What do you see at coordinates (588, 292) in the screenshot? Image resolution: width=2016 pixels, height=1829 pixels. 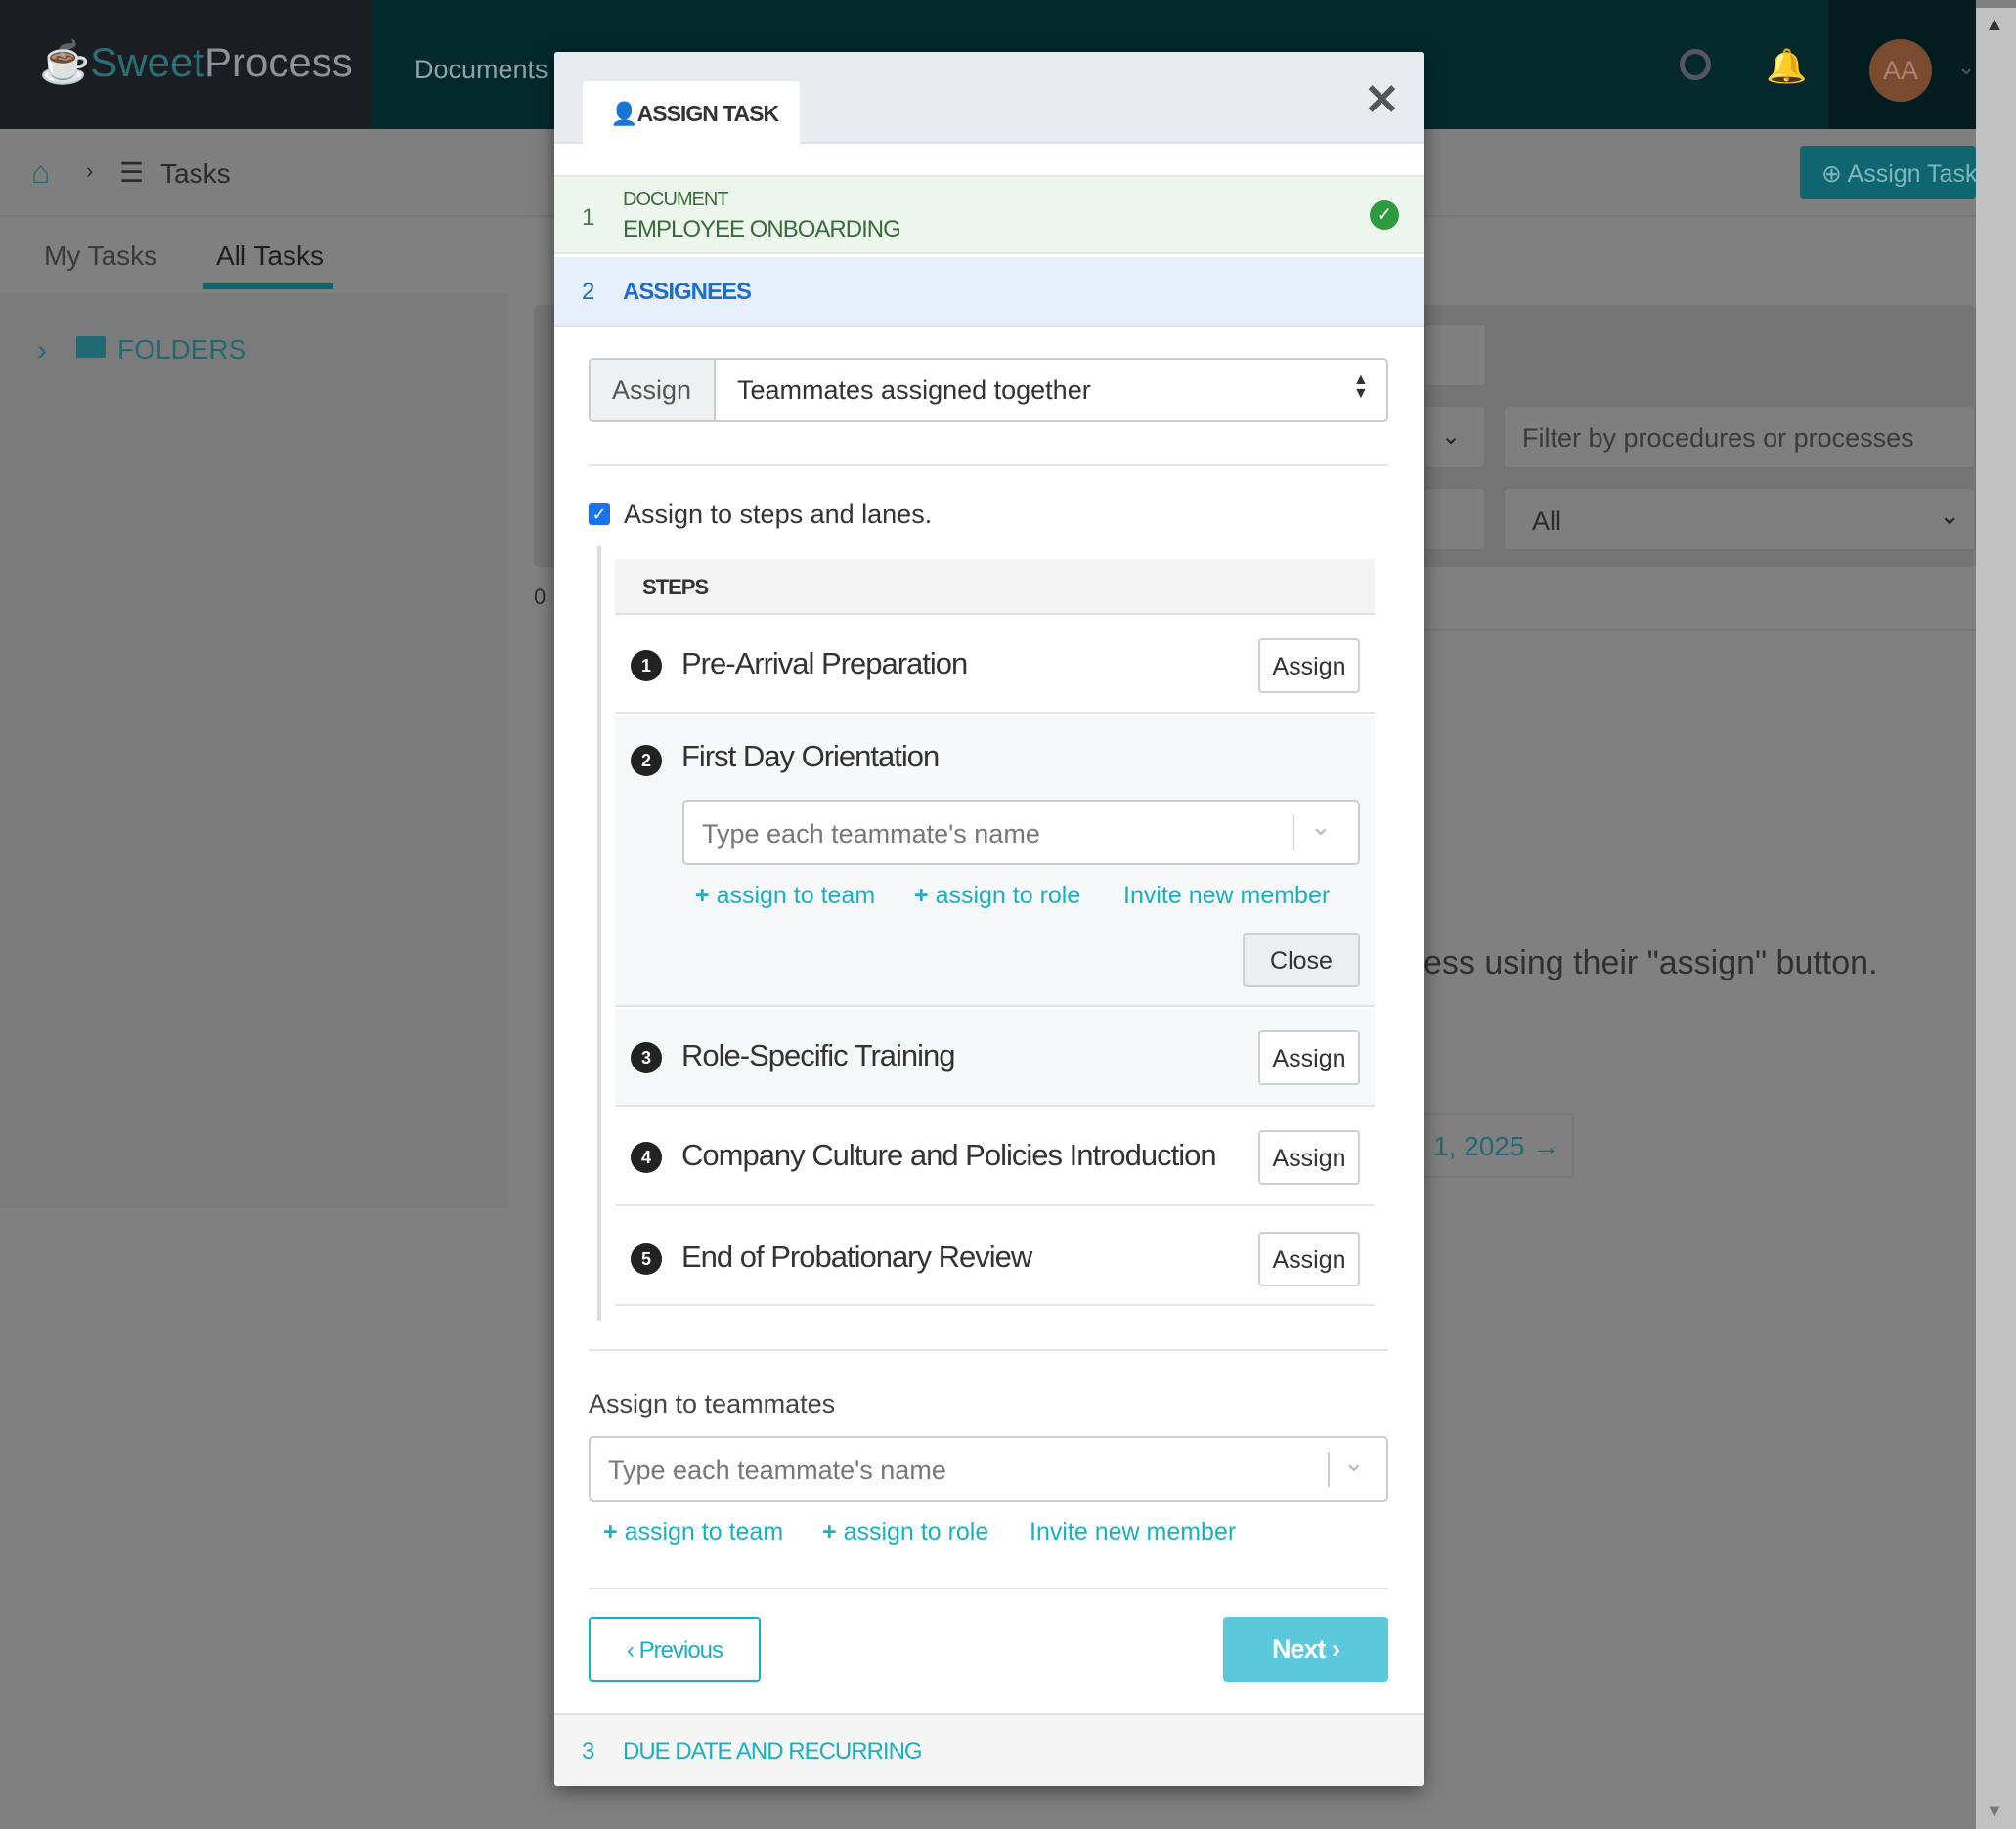 I see `step-number: 2` at bounding box center [588, 292].